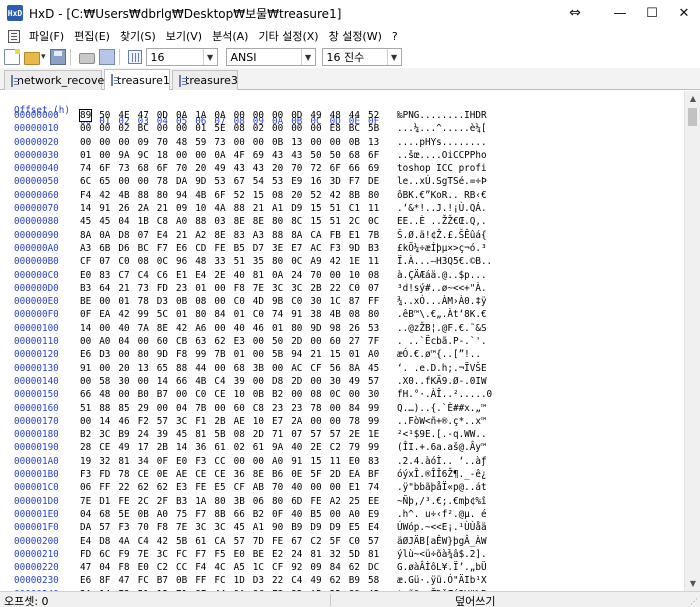  I want to click on hex-byte: 21, so click(315, 354).